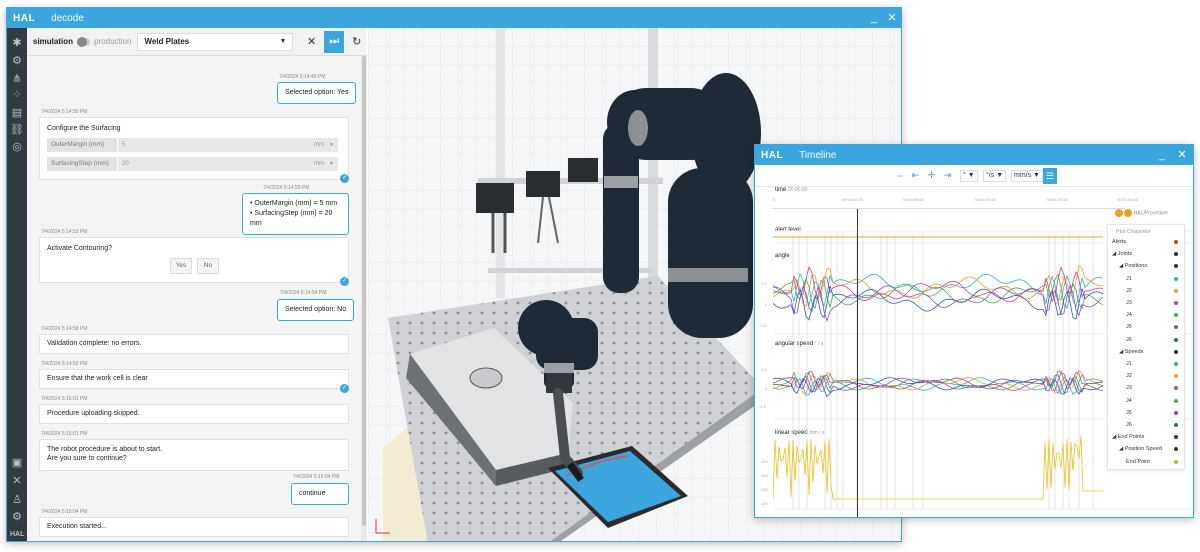 The image size is (1200, 552). Describe the element at coordinates (1150, 352) in the screenshot. I see `plot-channel-item: ◢ Speeds` at that location.